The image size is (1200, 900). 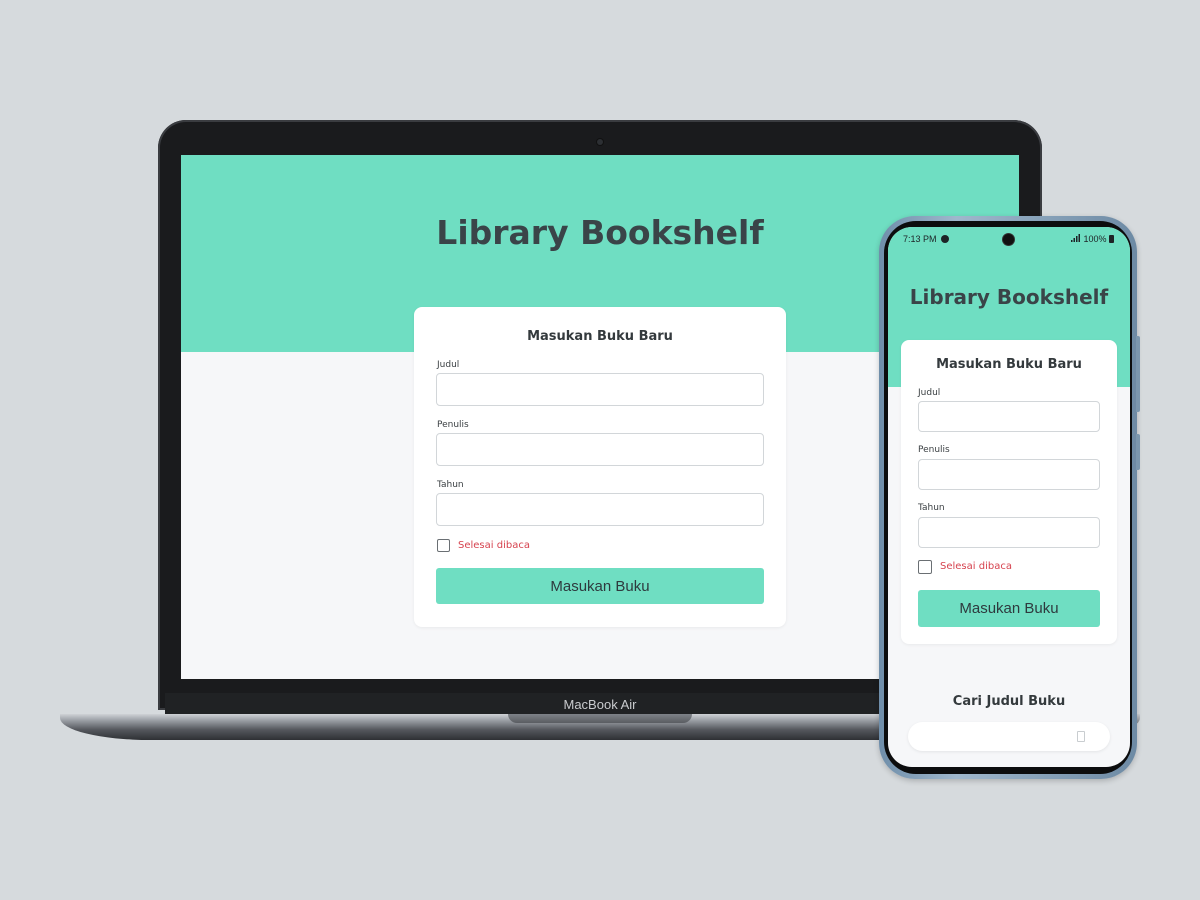 What do you see at coordinates (600, 509) in the screenshot?
I see `desktop-year-input` at bounding box center [600, 509].